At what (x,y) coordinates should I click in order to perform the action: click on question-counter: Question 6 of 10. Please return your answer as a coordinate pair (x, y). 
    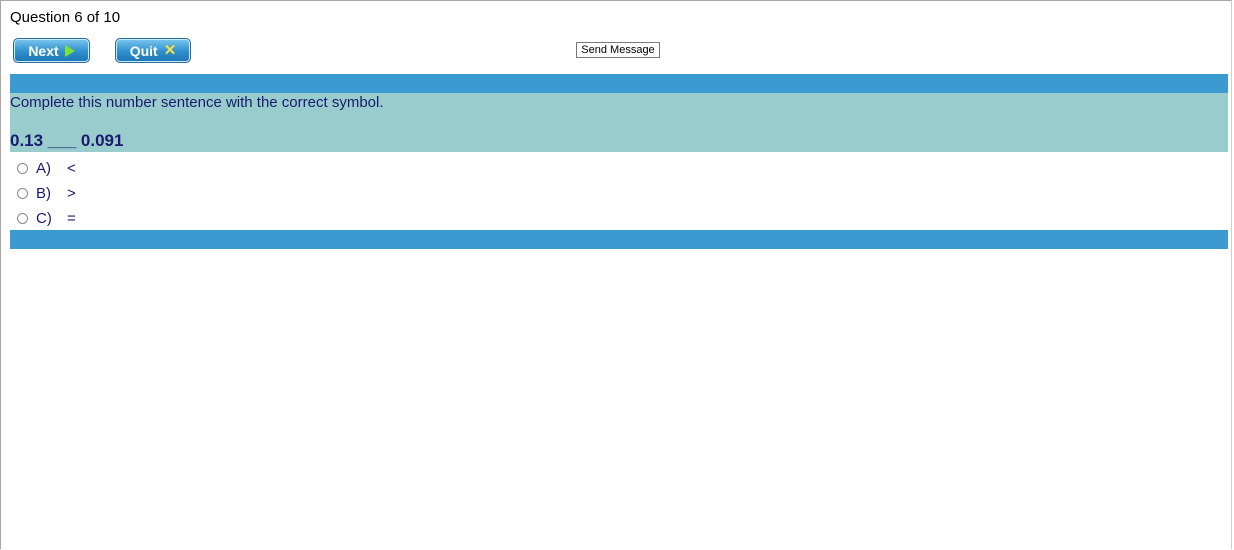
    Looking at the image, I should click on (65, 17).